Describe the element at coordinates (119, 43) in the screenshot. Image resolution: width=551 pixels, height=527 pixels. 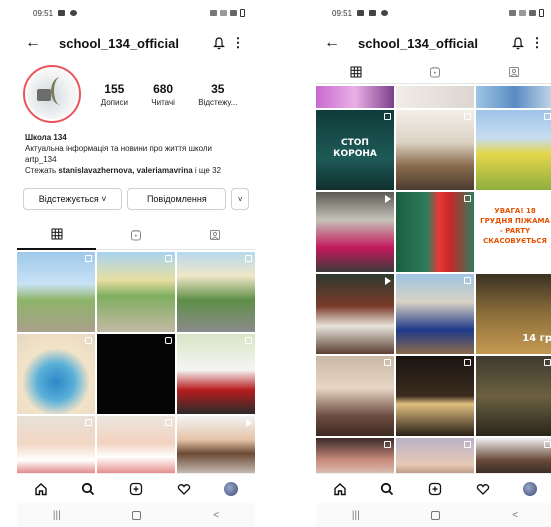
I see `profile-username: school_134_official` at that location.